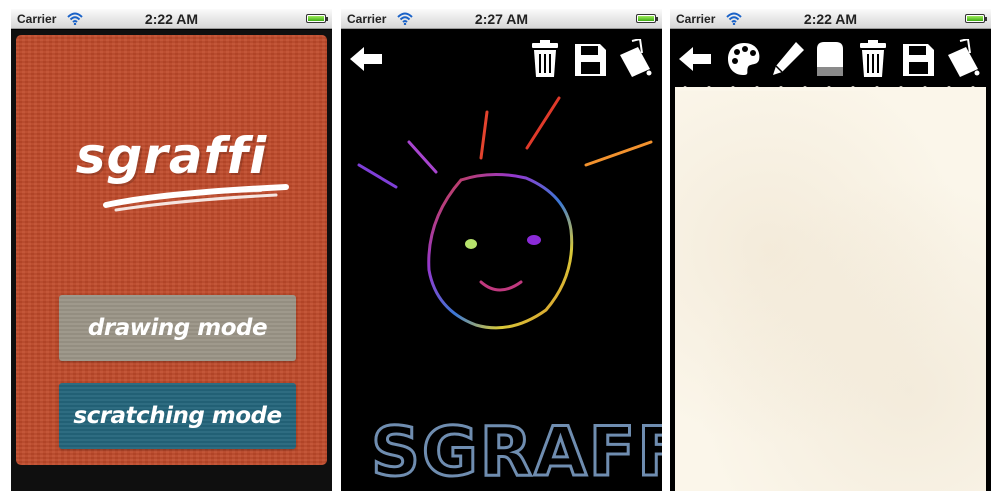  Describe the element at coordinates (516, 452) in the screenshot. I see `canvas-sgraffi-text: SGRAFFI` at that location.